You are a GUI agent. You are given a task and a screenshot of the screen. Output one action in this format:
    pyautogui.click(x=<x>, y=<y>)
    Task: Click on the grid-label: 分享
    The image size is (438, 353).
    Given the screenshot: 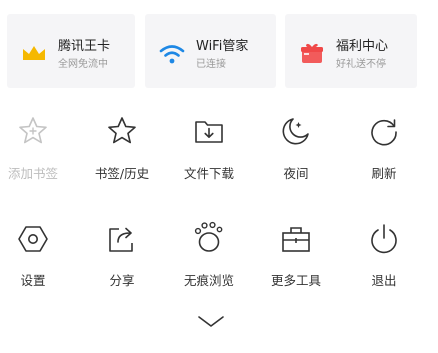 What is the action you would take?
    pyautogui.click(x=122, y=280)
    